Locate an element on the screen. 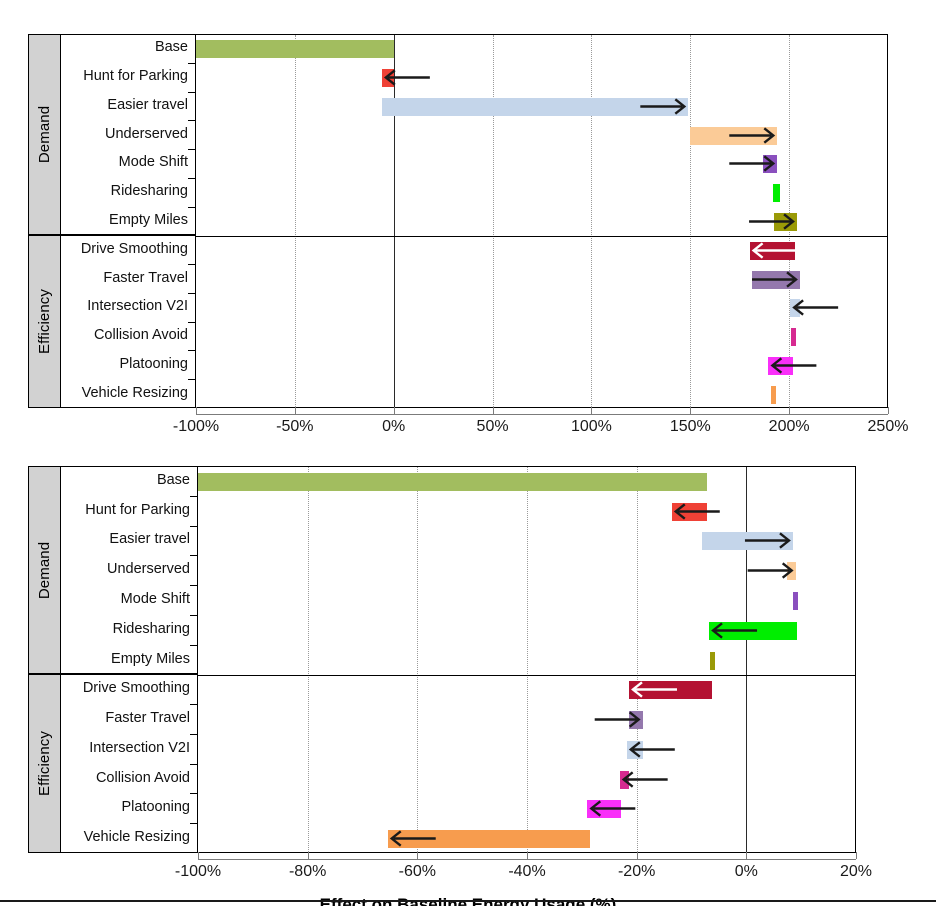  x-axis-tick-label-2: -60% is located at coordinates (417, 871).